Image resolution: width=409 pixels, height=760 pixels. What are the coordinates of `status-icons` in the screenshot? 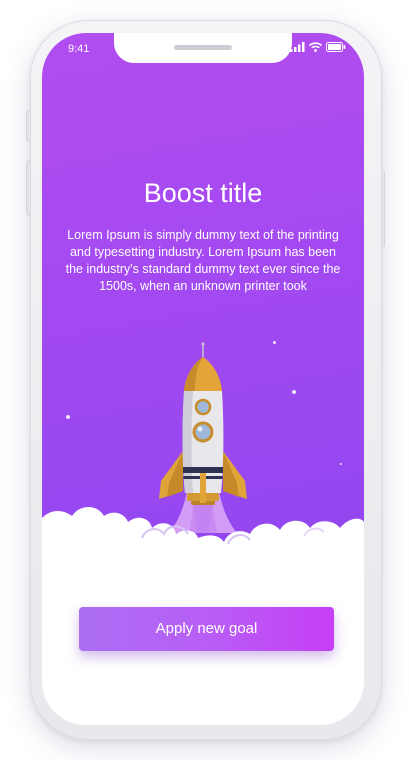 It's located at (318, 47).